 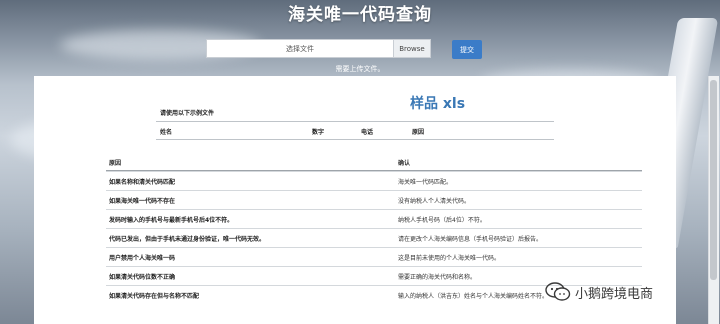 What do you see at coordinates (713, 180) in the screenshot?
I see `scrollbar-thumb` at bounding box center [713, 180].